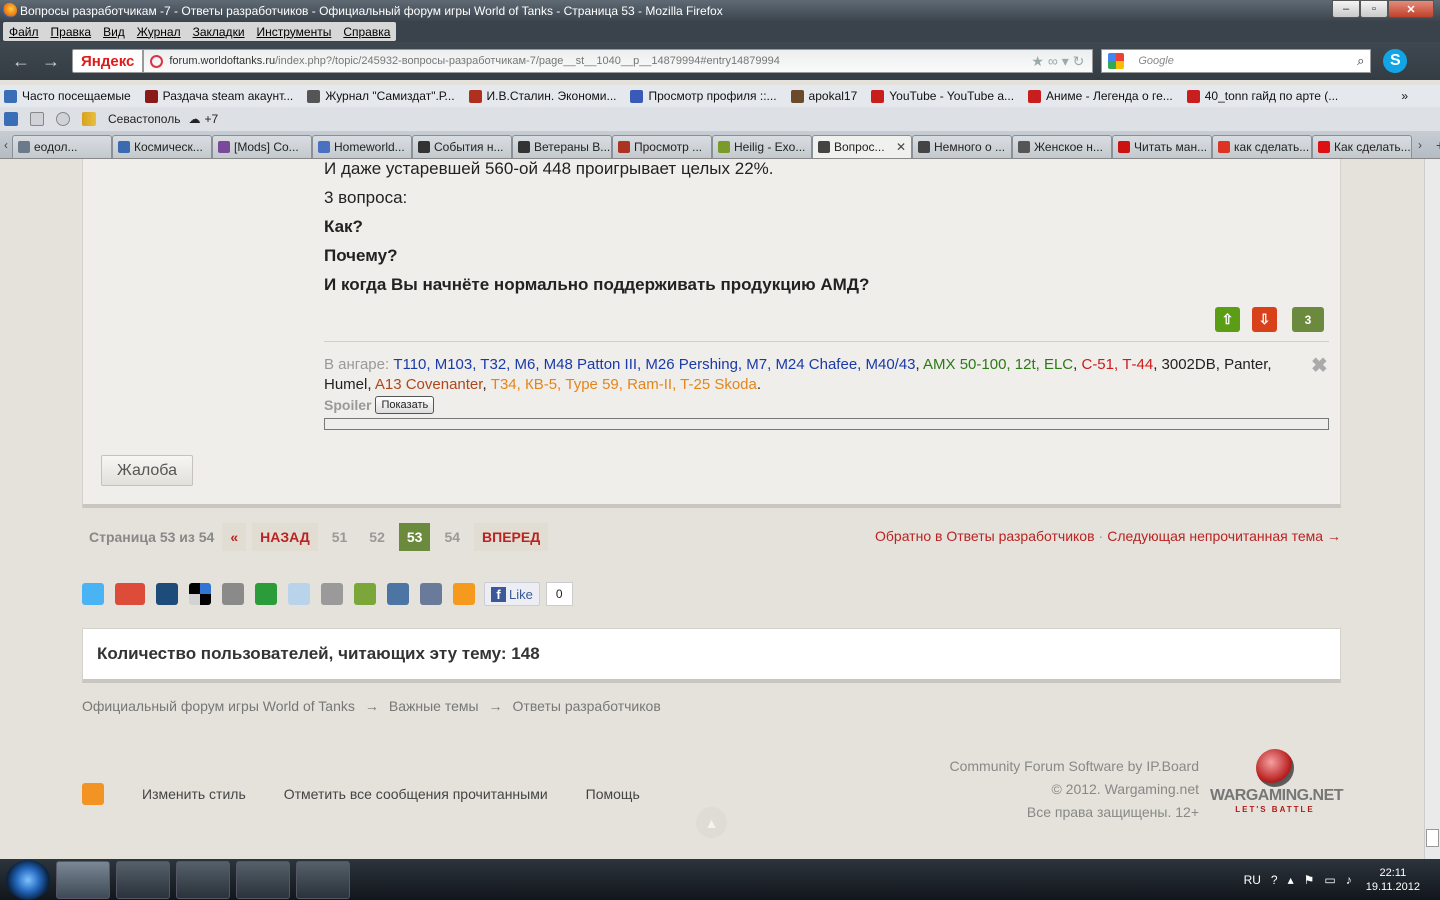  I want to click on email-icon, so click(299, 594).